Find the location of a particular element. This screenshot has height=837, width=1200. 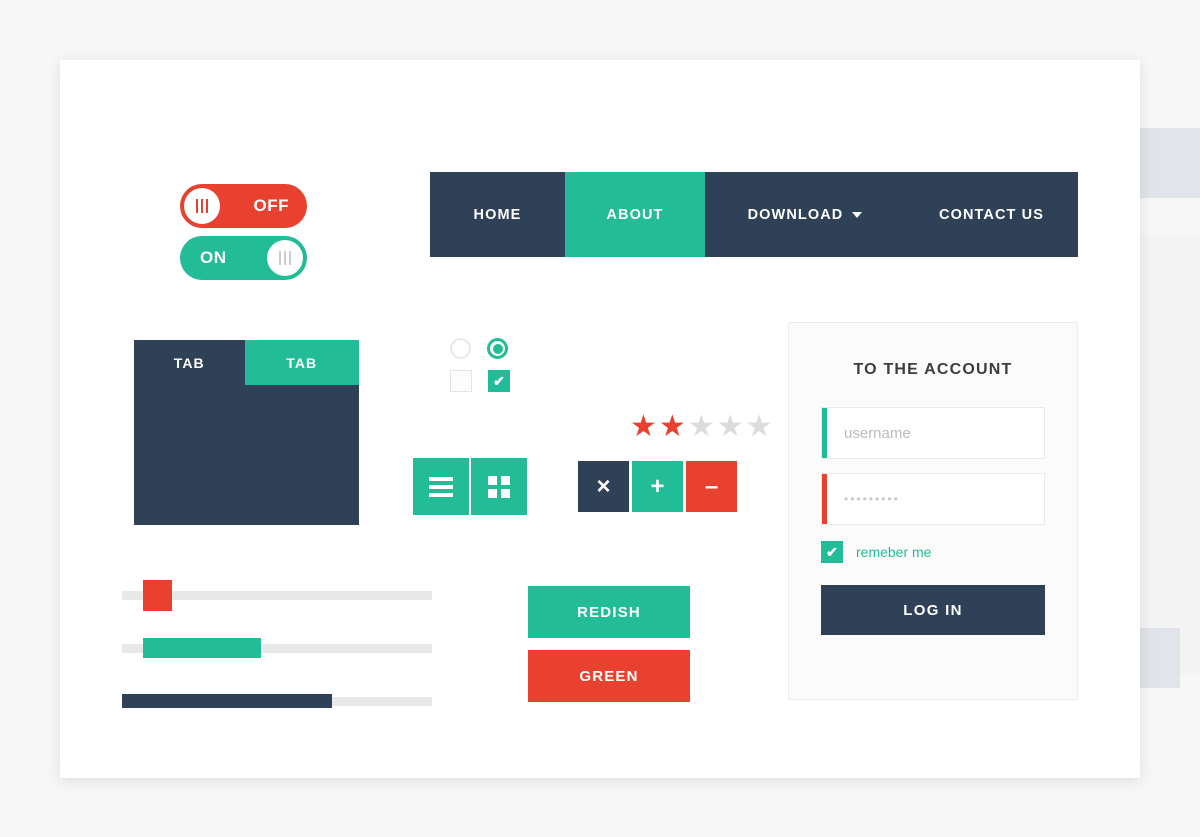

tab-2: TAB is located at coordinates (301, 362).